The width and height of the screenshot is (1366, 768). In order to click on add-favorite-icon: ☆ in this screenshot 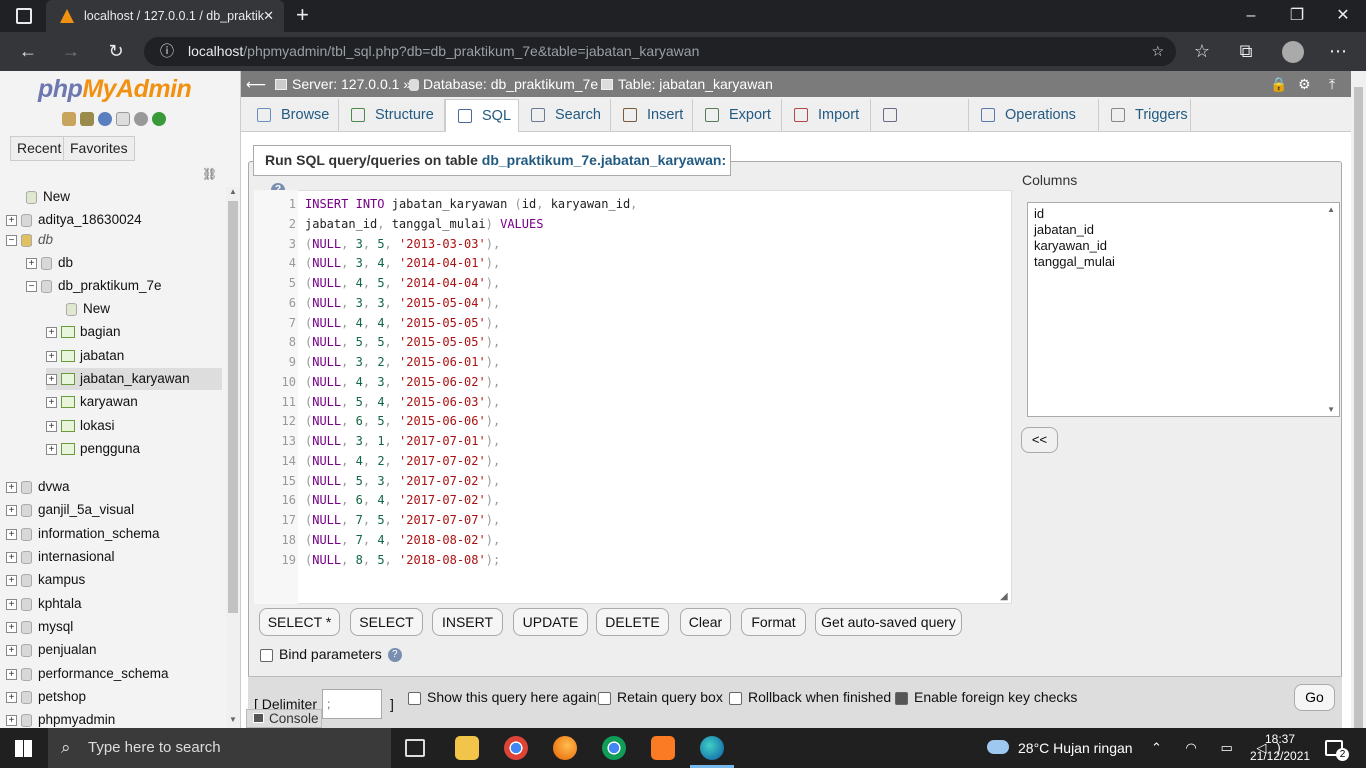, I will do `click(1157, 51)`.